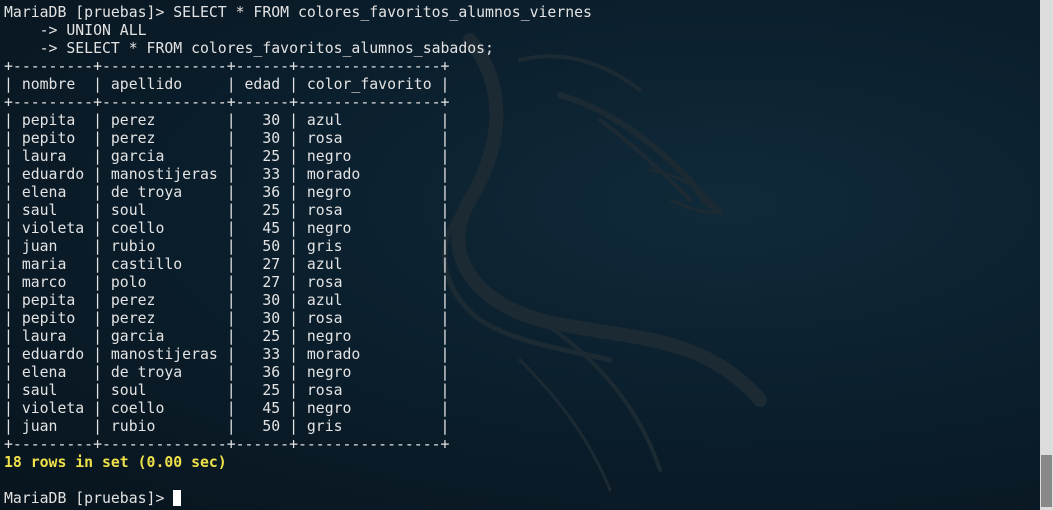 This screenshot has height=510, width=1053. I want to click on text-cursor, so click(177, 498).